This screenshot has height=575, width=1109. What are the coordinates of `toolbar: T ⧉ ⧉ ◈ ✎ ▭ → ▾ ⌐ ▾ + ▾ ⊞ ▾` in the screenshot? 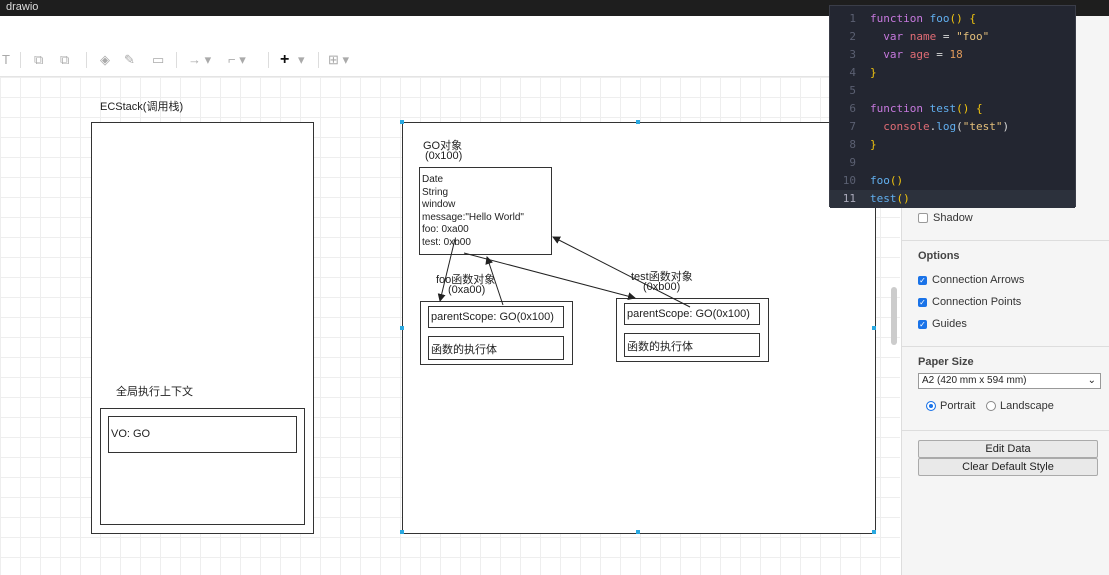 It's located at (450, 60).